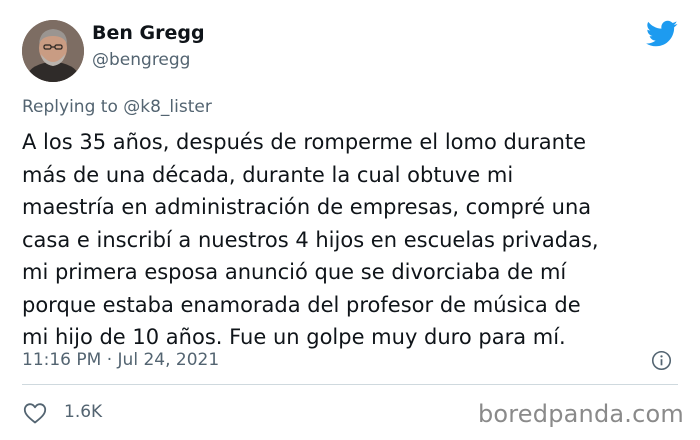 Image resolution: width=700 pixels, height=440 pixels. Describe the element at coordinates (120, 360) in the screenshot. I see `tweet-timestamp: 11:16 PM · Jul 24, 2021` at that location.